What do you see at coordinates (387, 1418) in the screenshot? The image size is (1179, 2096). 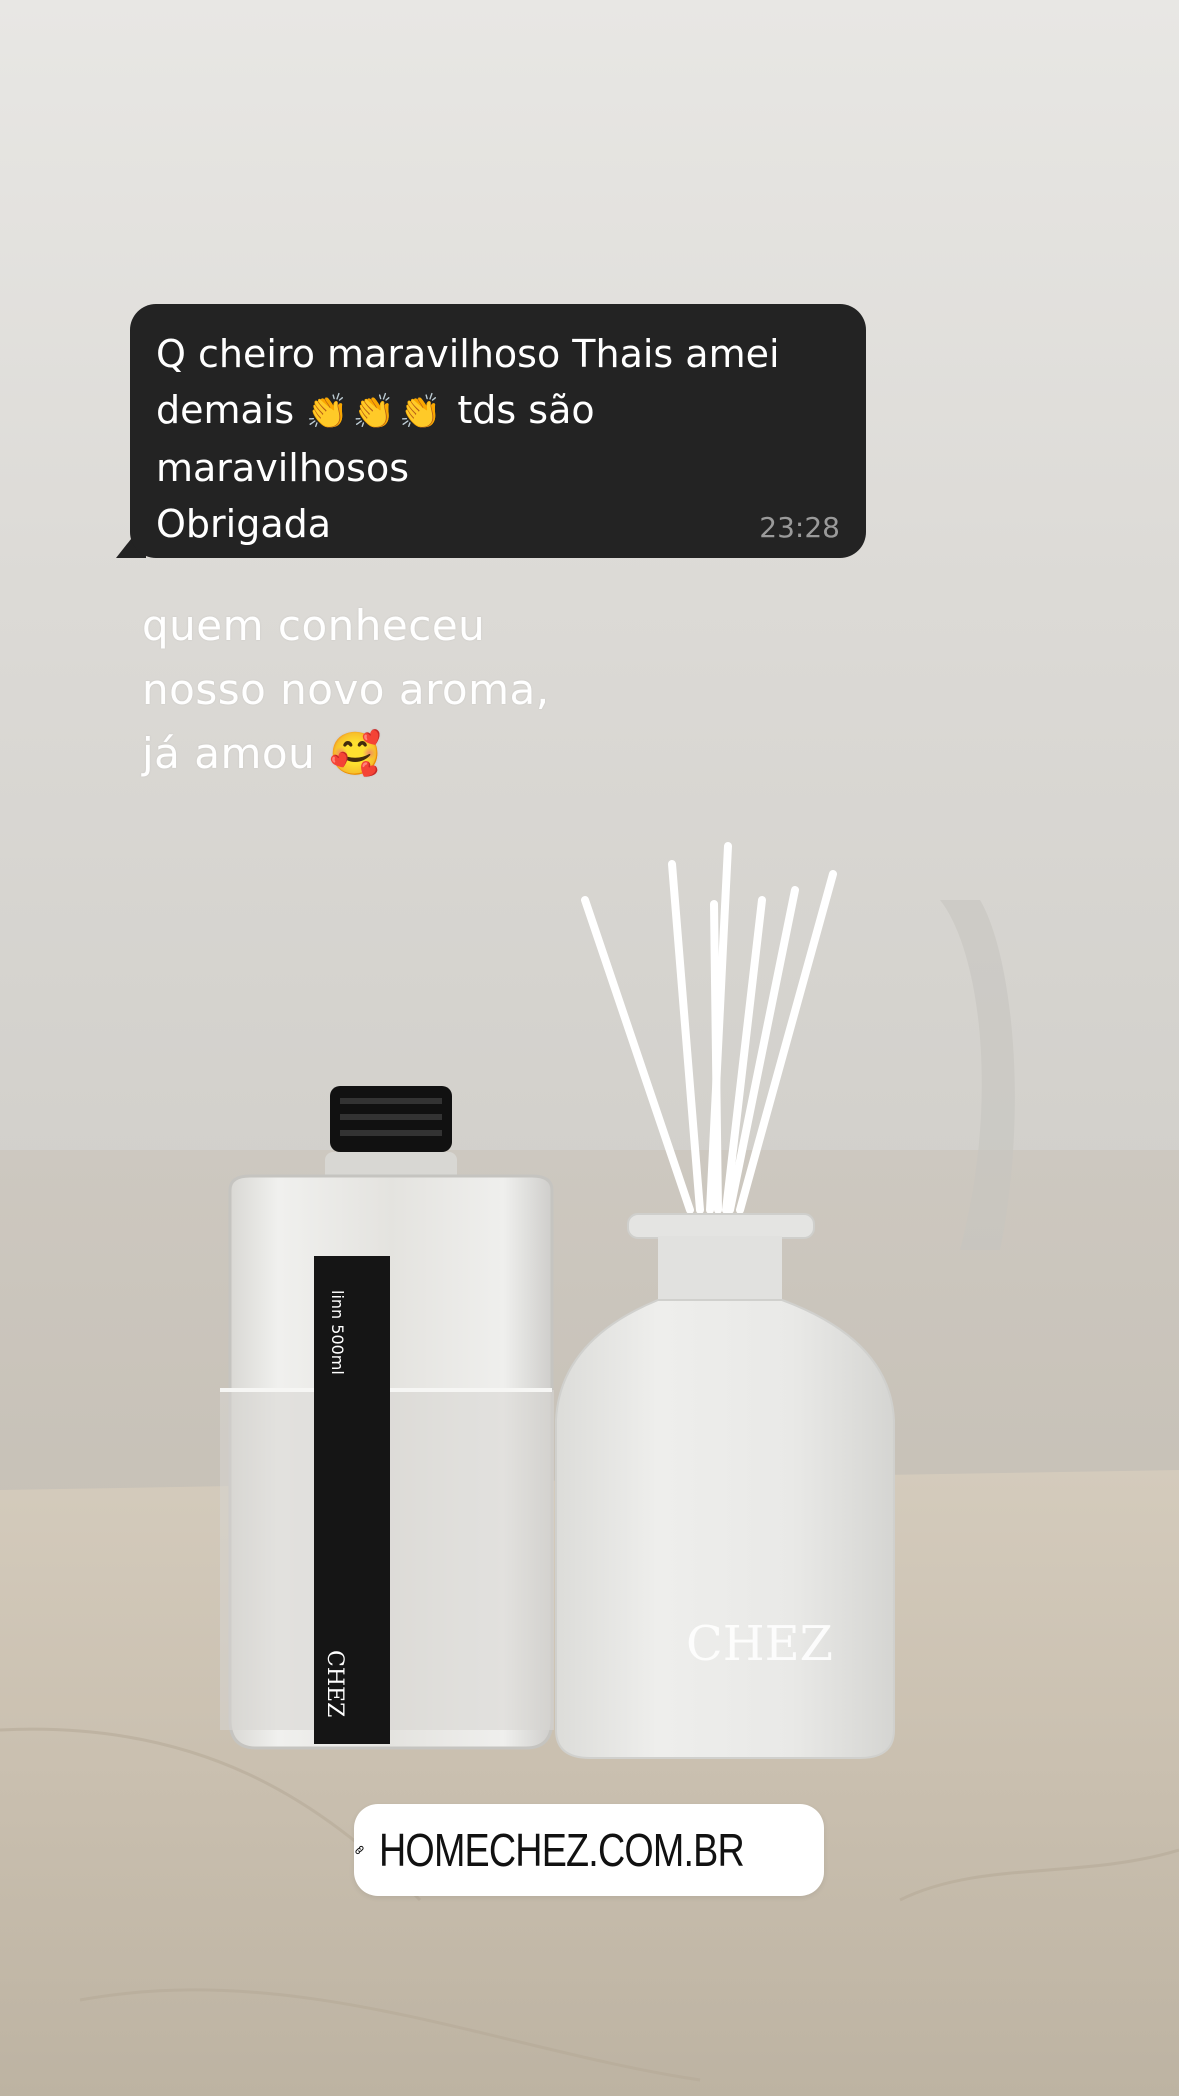 I see `refill-bottle: linn 500ml CHEZ` at bounding box center [387, 1418].